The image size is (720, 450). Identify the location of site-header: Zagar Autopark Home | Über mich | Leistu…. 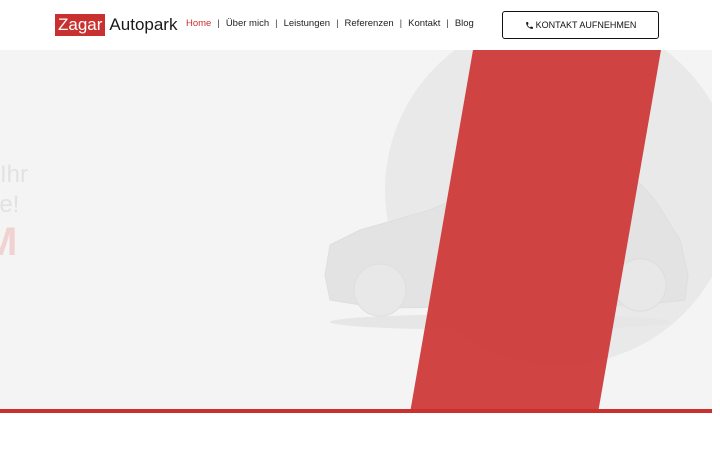
(360, 25).